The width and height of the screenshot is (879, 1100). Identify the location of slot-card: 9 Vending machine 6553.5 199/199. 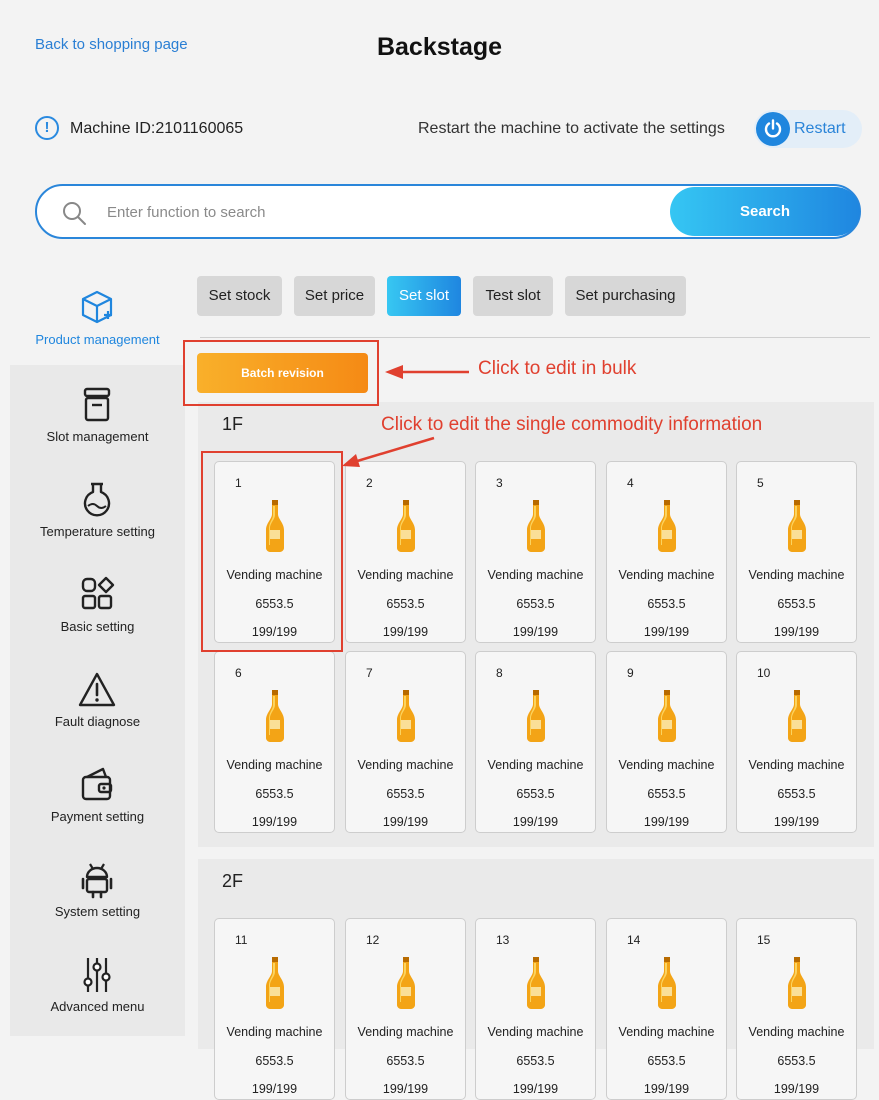
(666, 742).